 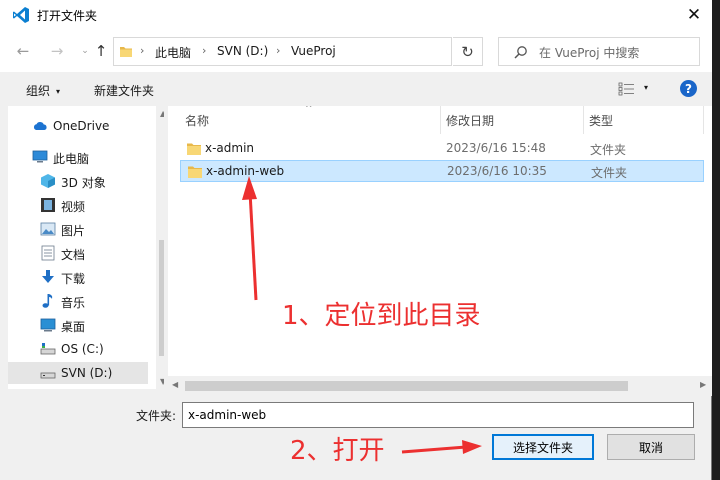 What do you see at coordinates (651, 447) in the screenshot?
I see `cancel-button: 取消` at bounding box center [651, 447].